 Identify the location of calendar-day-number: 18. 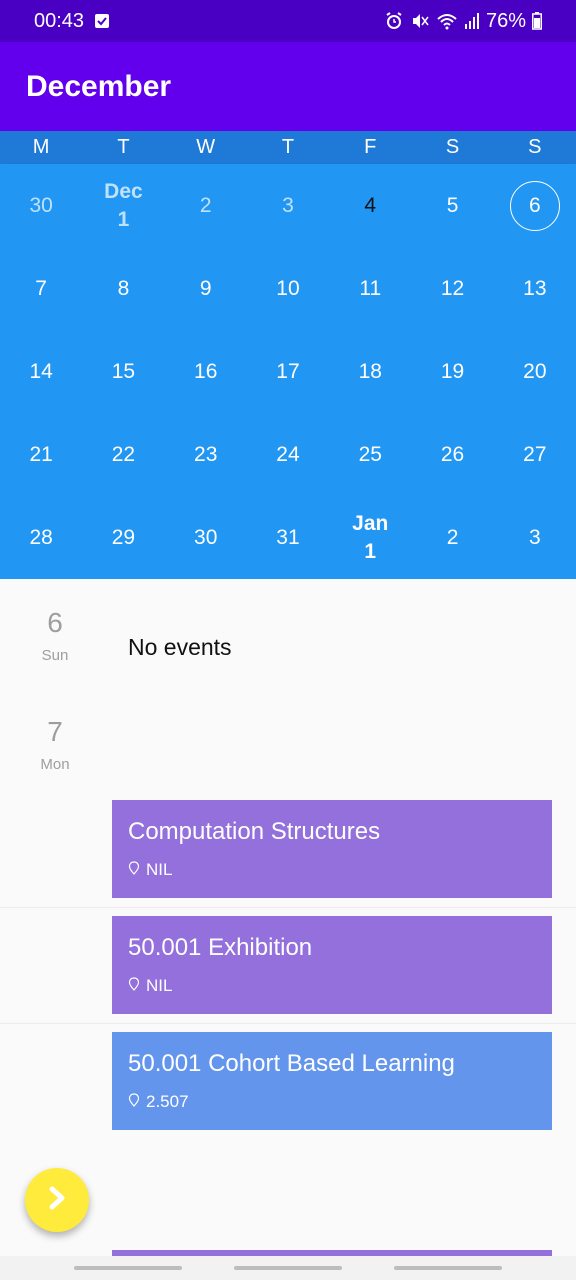
(370, 371).